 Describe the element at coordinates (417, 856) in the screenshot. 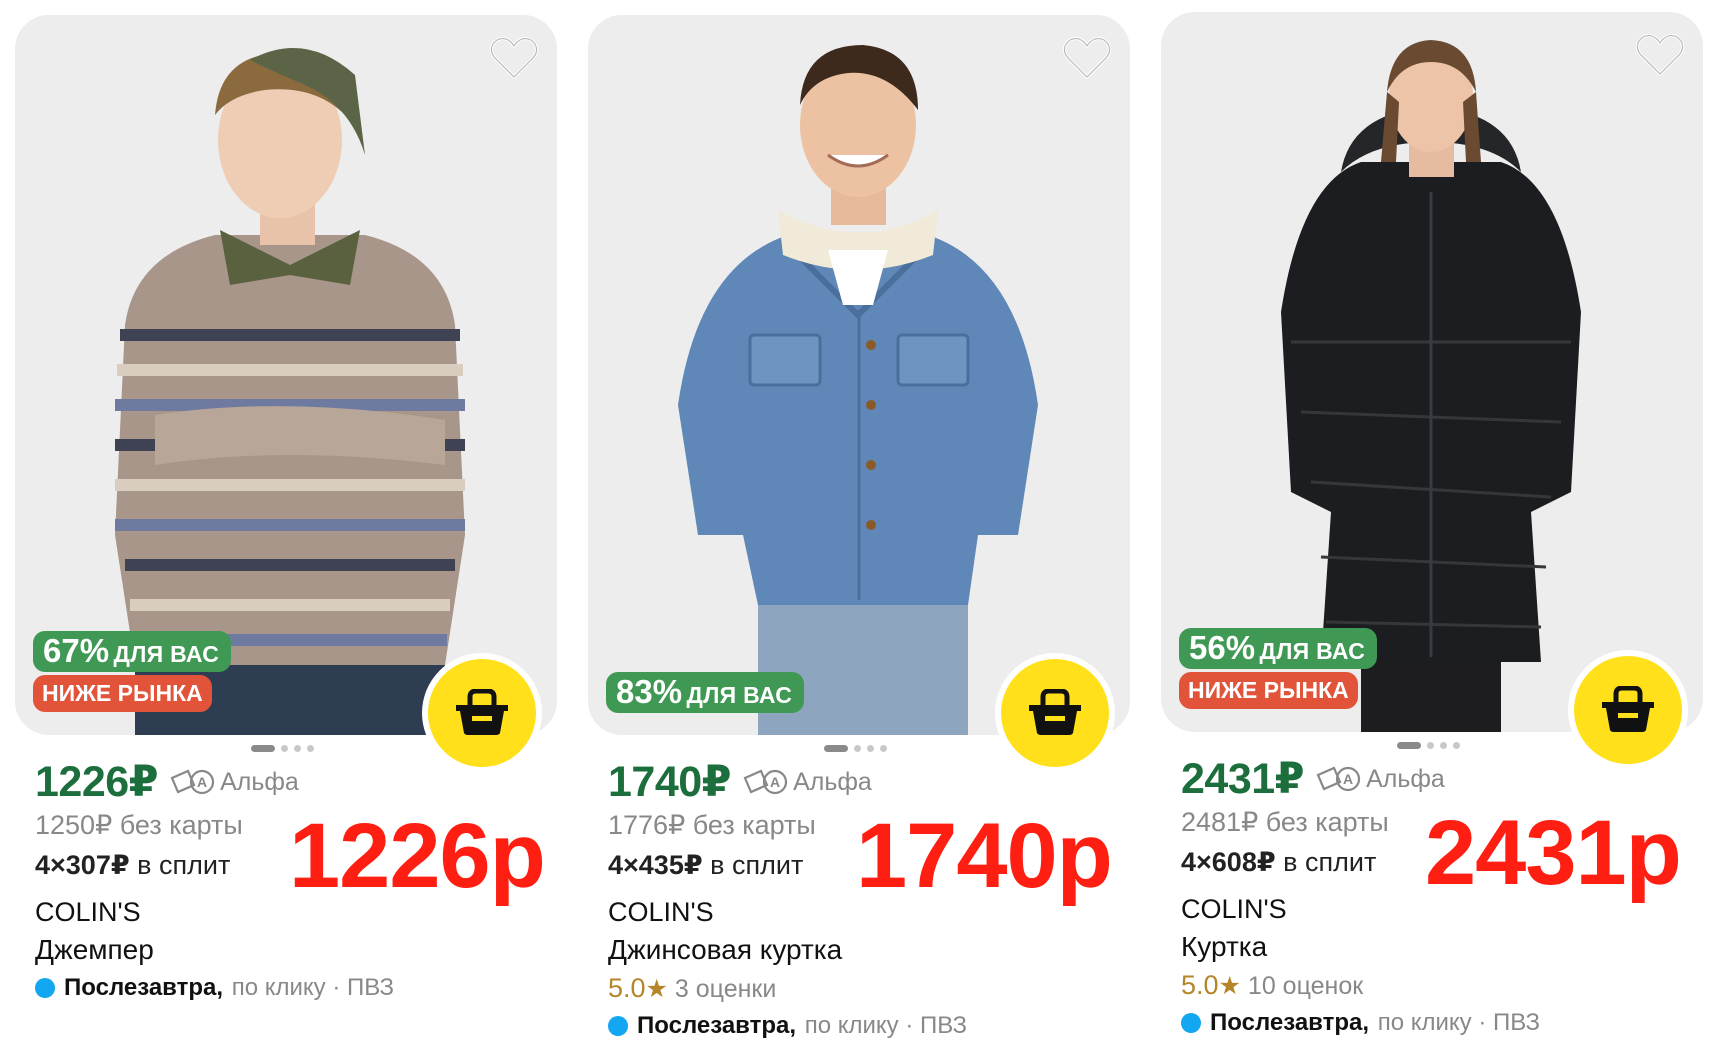

I see `overlay-price: 1226р` at that location.